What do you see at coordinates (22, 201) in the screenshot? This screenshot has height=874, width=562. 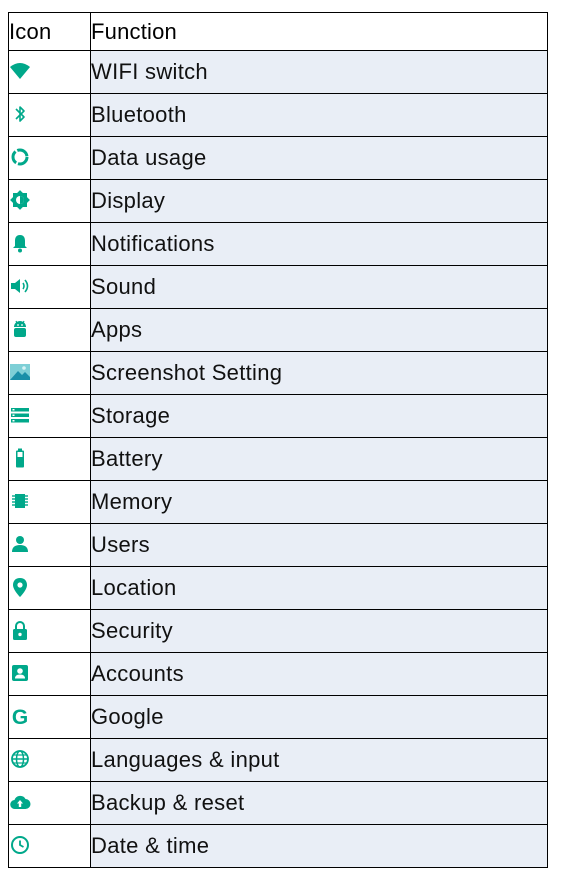 I see `brightness-icon` at bounding box center [22, 201].